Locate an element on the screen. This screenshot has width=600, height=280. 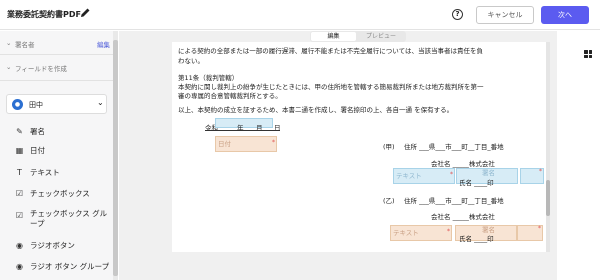
date-field-placeholder: 日付 is located at coordinates (224, 144).